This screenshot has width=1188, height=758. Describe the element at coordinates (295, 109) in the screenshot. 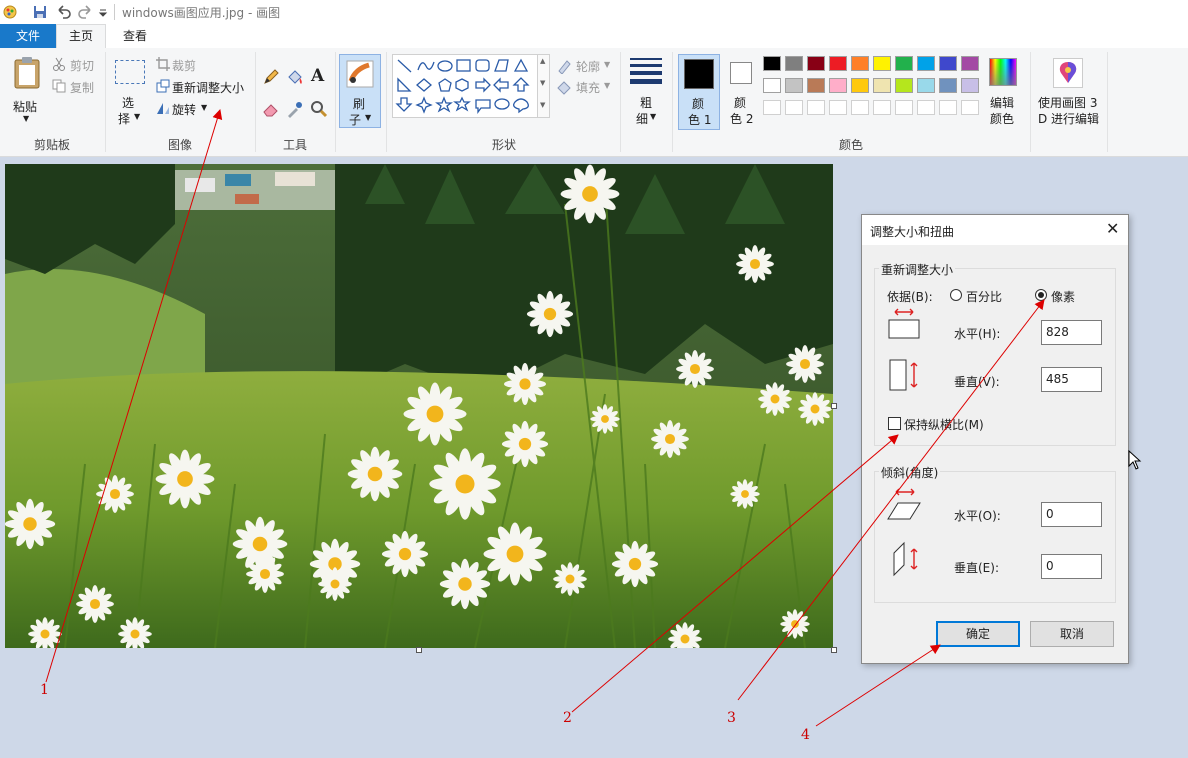

I see `color-picker-icon` at that location.